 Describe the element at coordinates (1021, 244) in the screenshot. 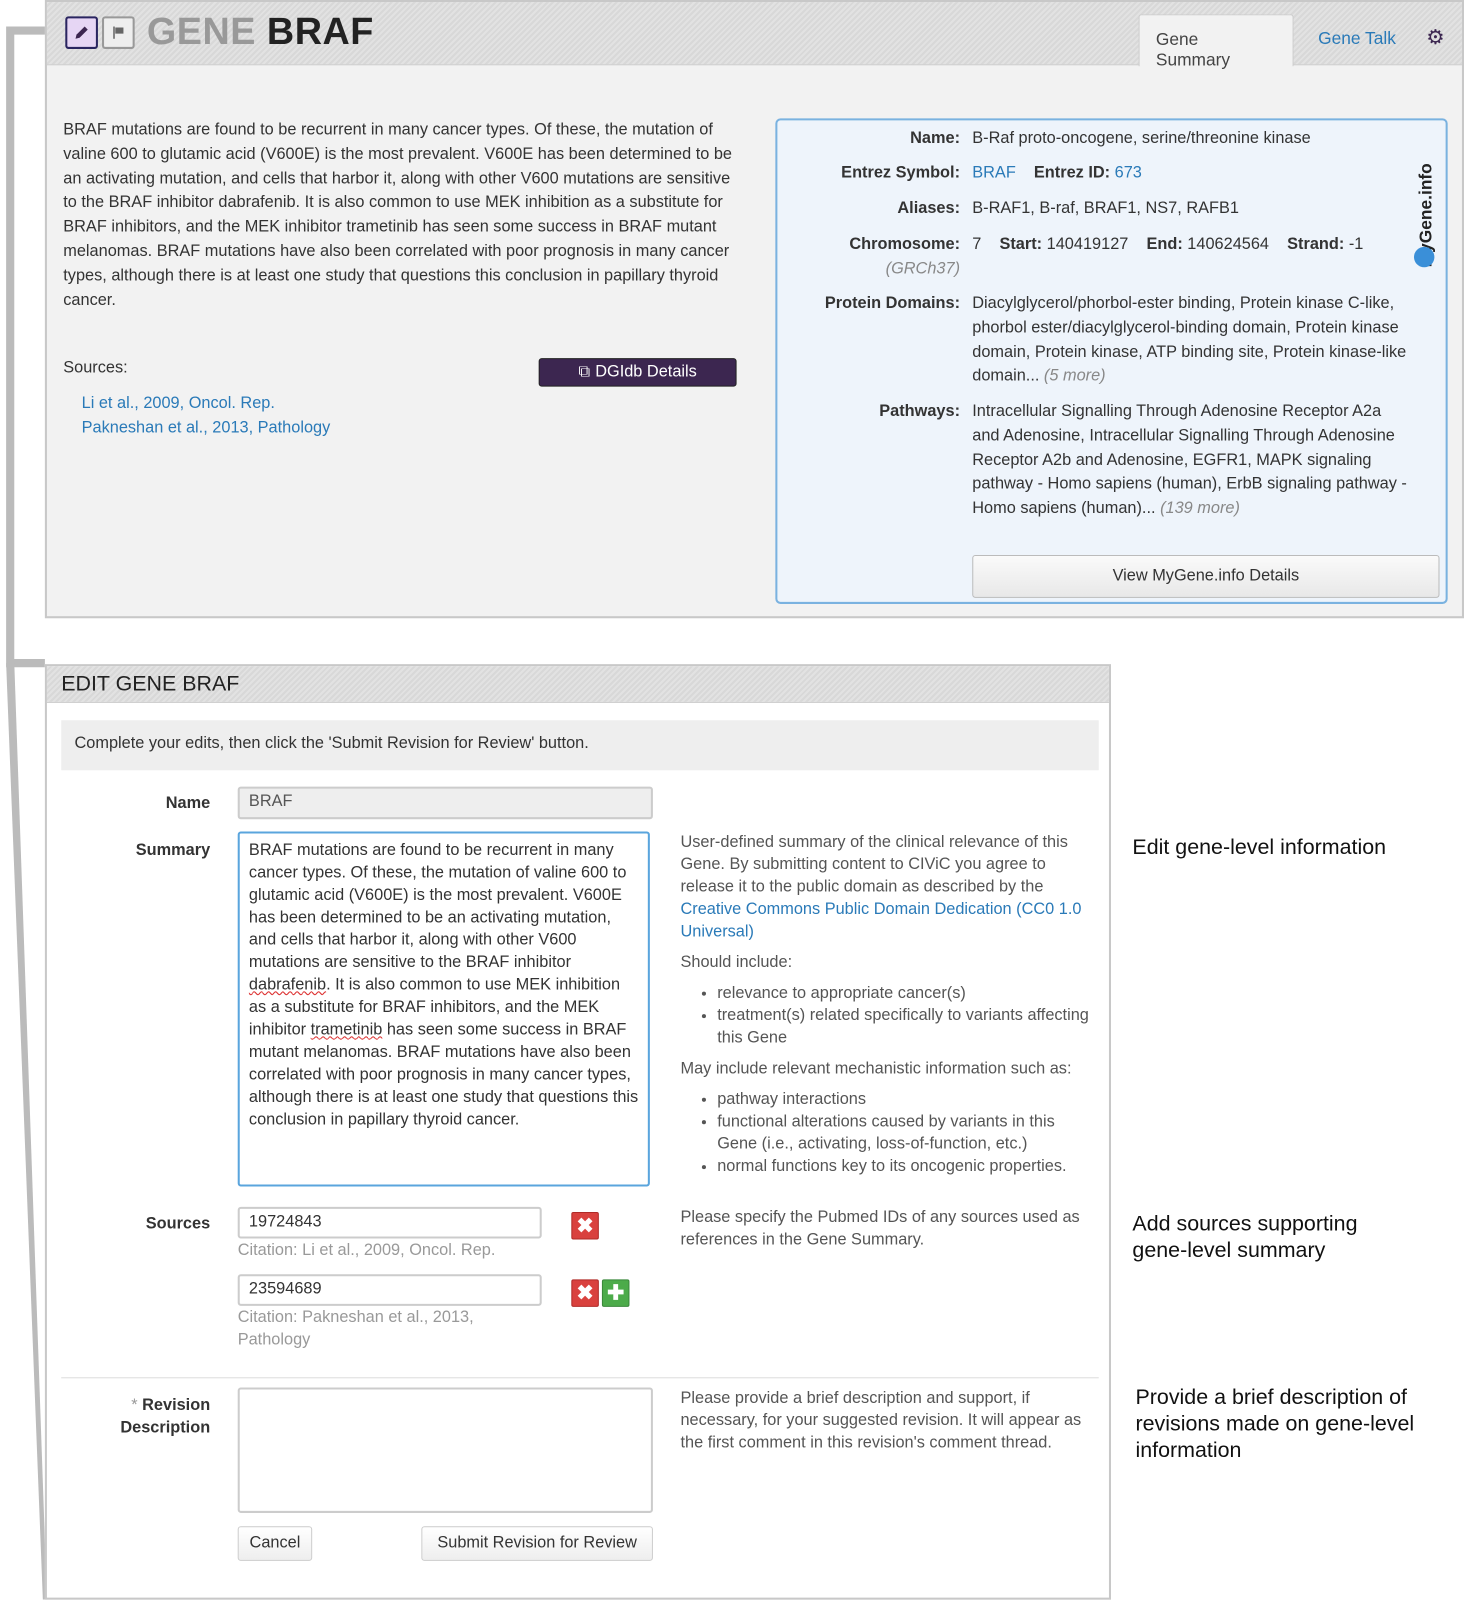

I see `start-label: Start:` at that location.